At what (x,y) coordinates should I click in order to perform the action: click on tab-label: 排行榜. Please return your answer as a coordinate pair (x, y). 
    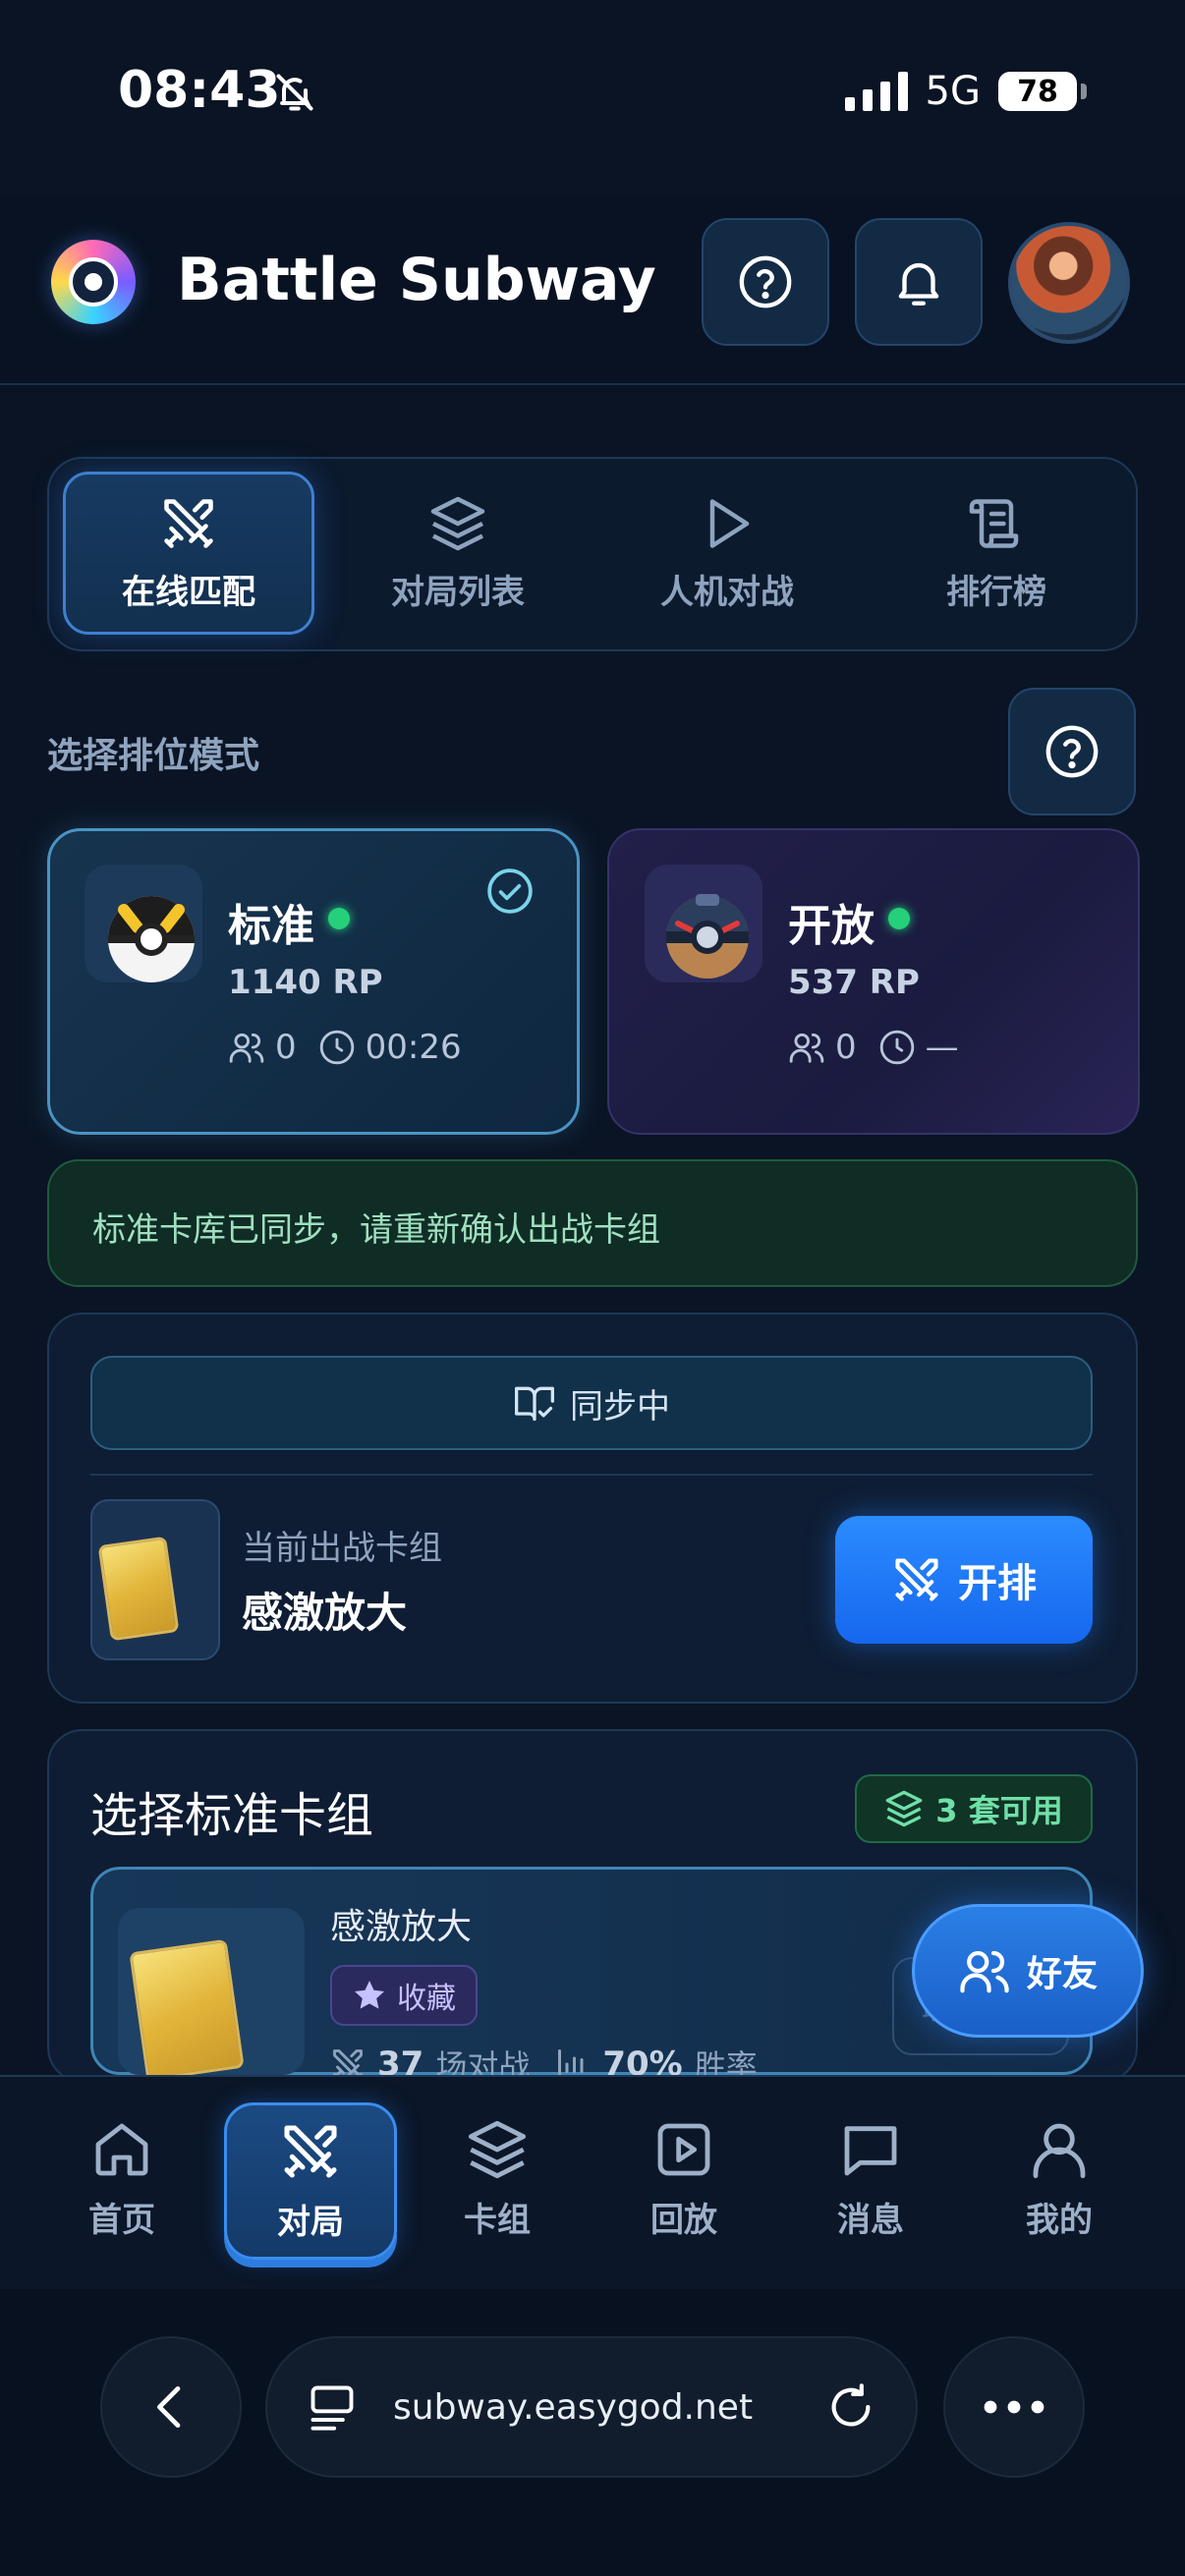
    Looking at the image, I should click on (996, 592).